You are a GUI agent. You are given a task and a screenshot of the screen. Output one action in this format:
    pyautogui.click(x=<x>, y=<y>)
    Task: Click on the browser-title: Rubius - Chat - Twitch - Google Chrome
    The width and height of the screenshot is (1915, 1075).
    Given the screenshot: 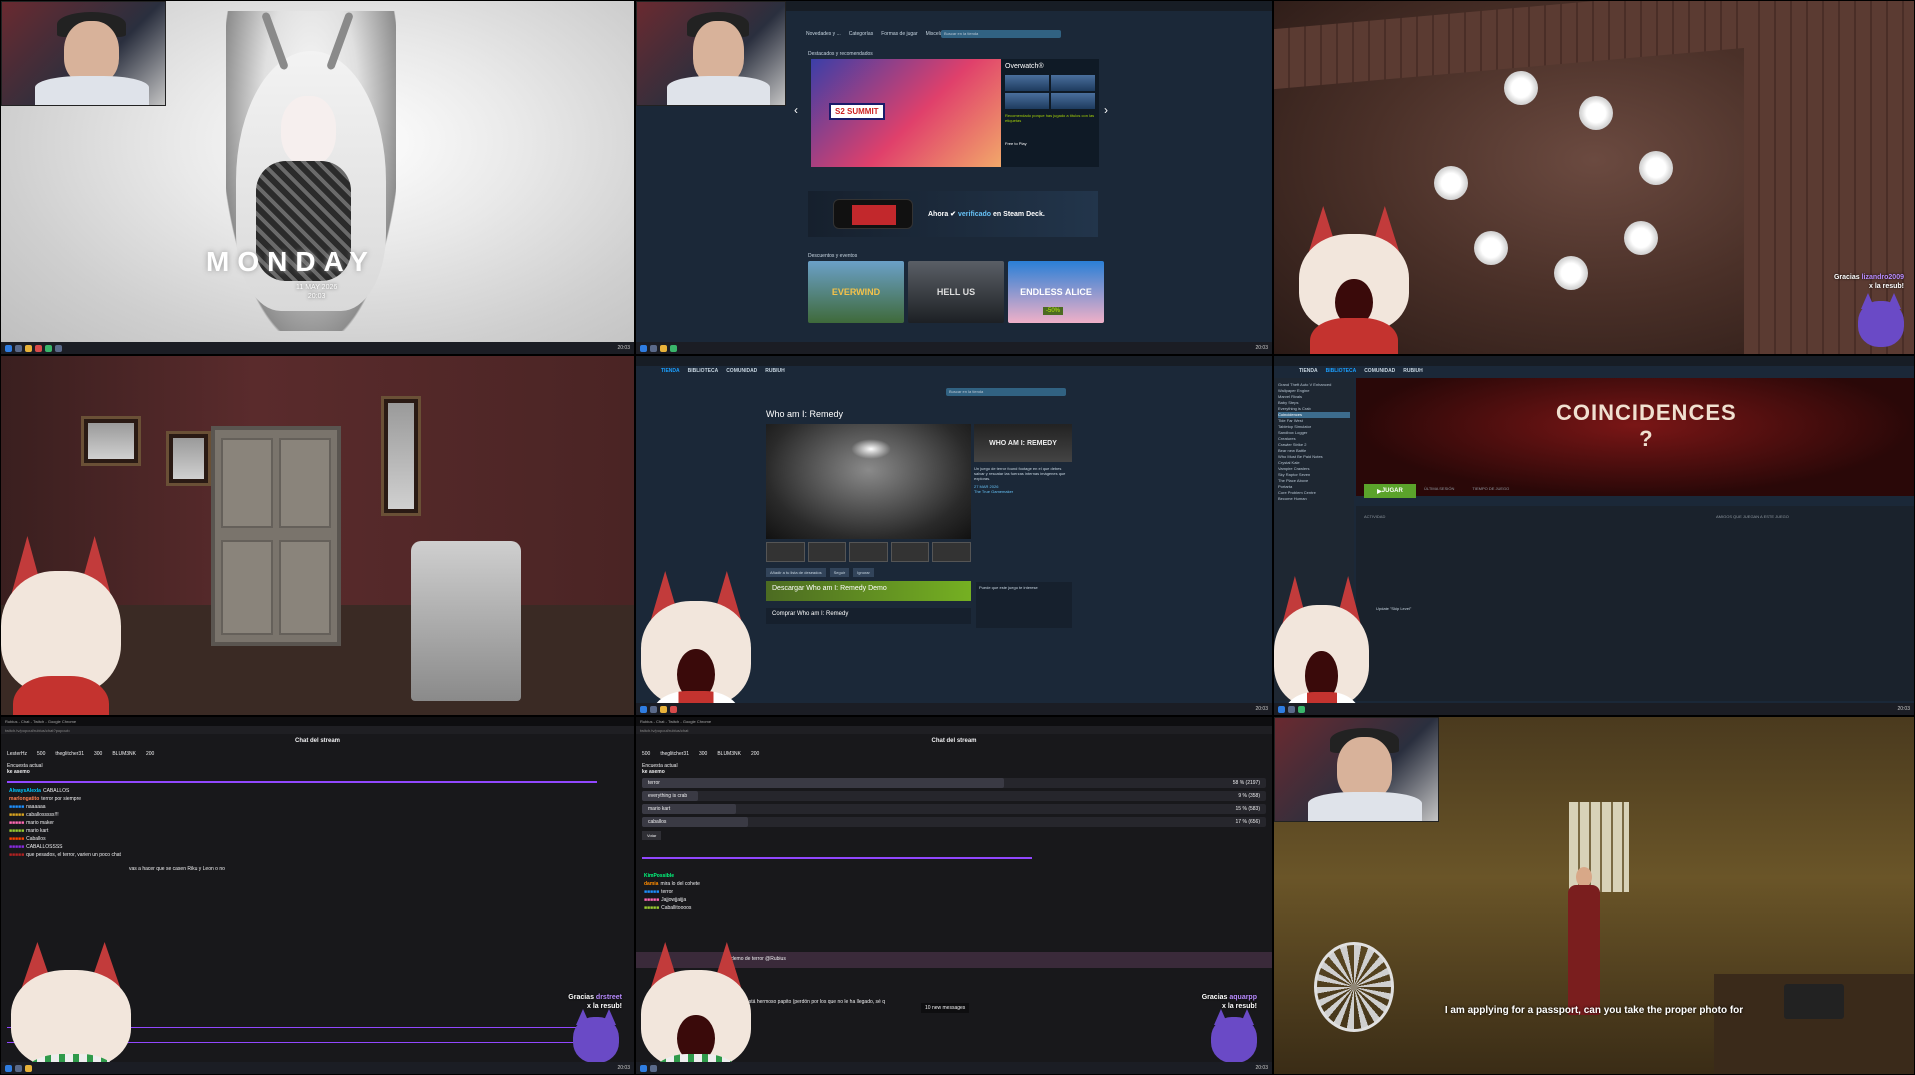 What is the action you would take?
    pyautogui.click(x=317, y=721)
    